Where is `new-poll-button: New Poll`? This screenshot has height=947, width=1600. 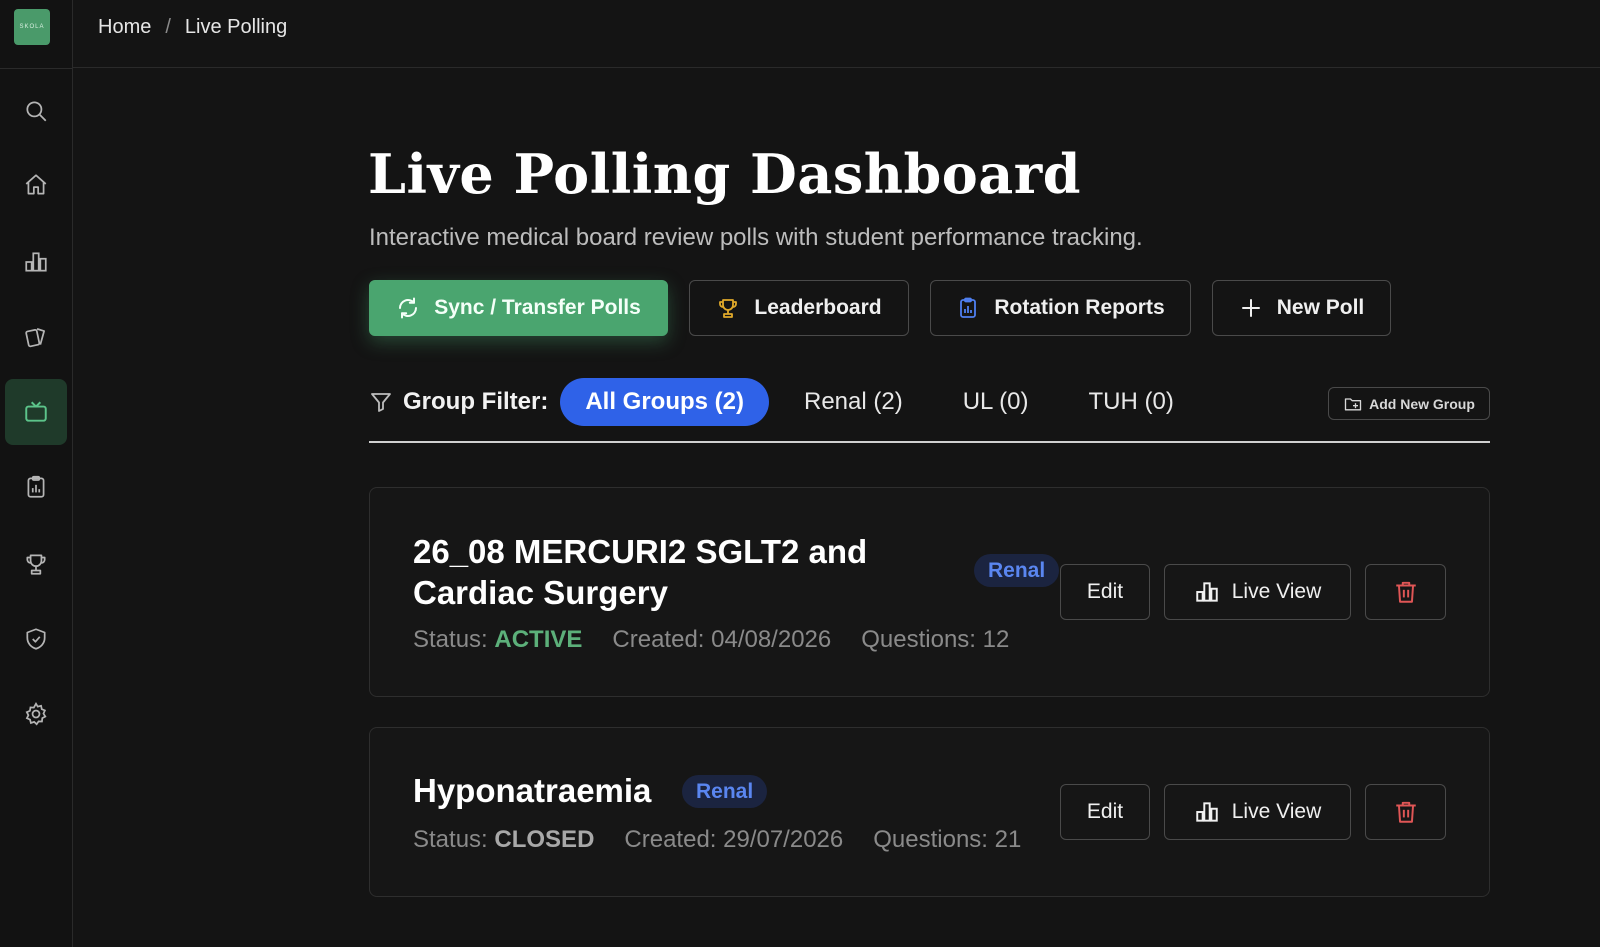 new-poll-button: New Poll is located at coordinates (1301, 308).